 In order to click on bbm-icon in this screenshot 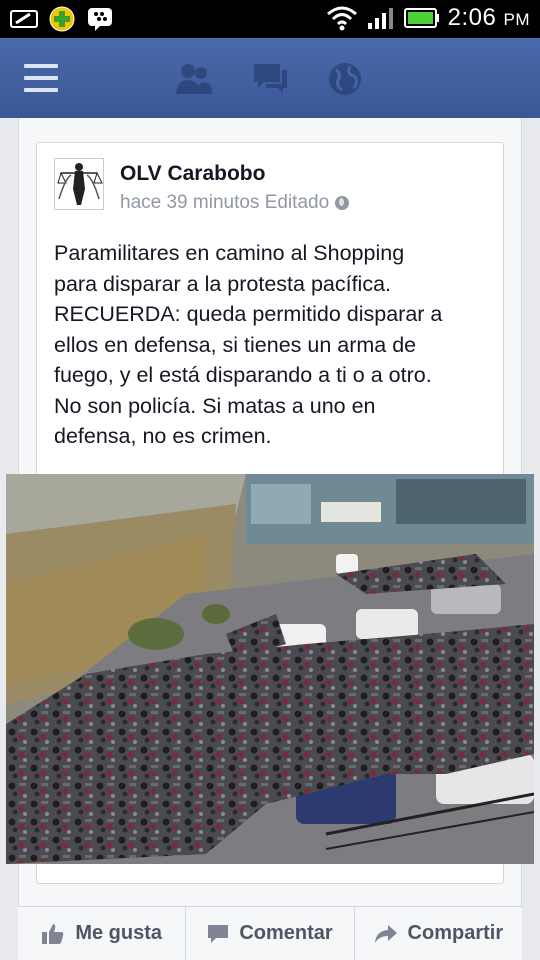, I will do `click(100, 19)`.